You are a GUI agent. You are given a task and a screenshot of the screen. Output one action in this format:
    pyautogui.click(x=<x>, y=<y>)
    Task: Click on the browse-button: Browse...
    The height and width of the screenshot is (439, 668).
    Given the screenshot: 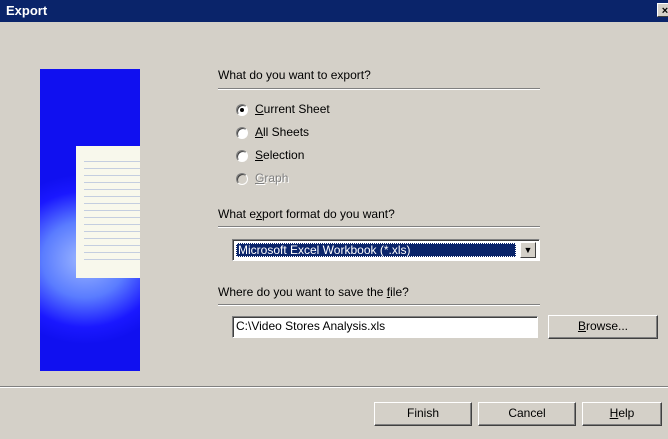 What is the action you would take?
    pyautogui.click(x=603, y=327)
    